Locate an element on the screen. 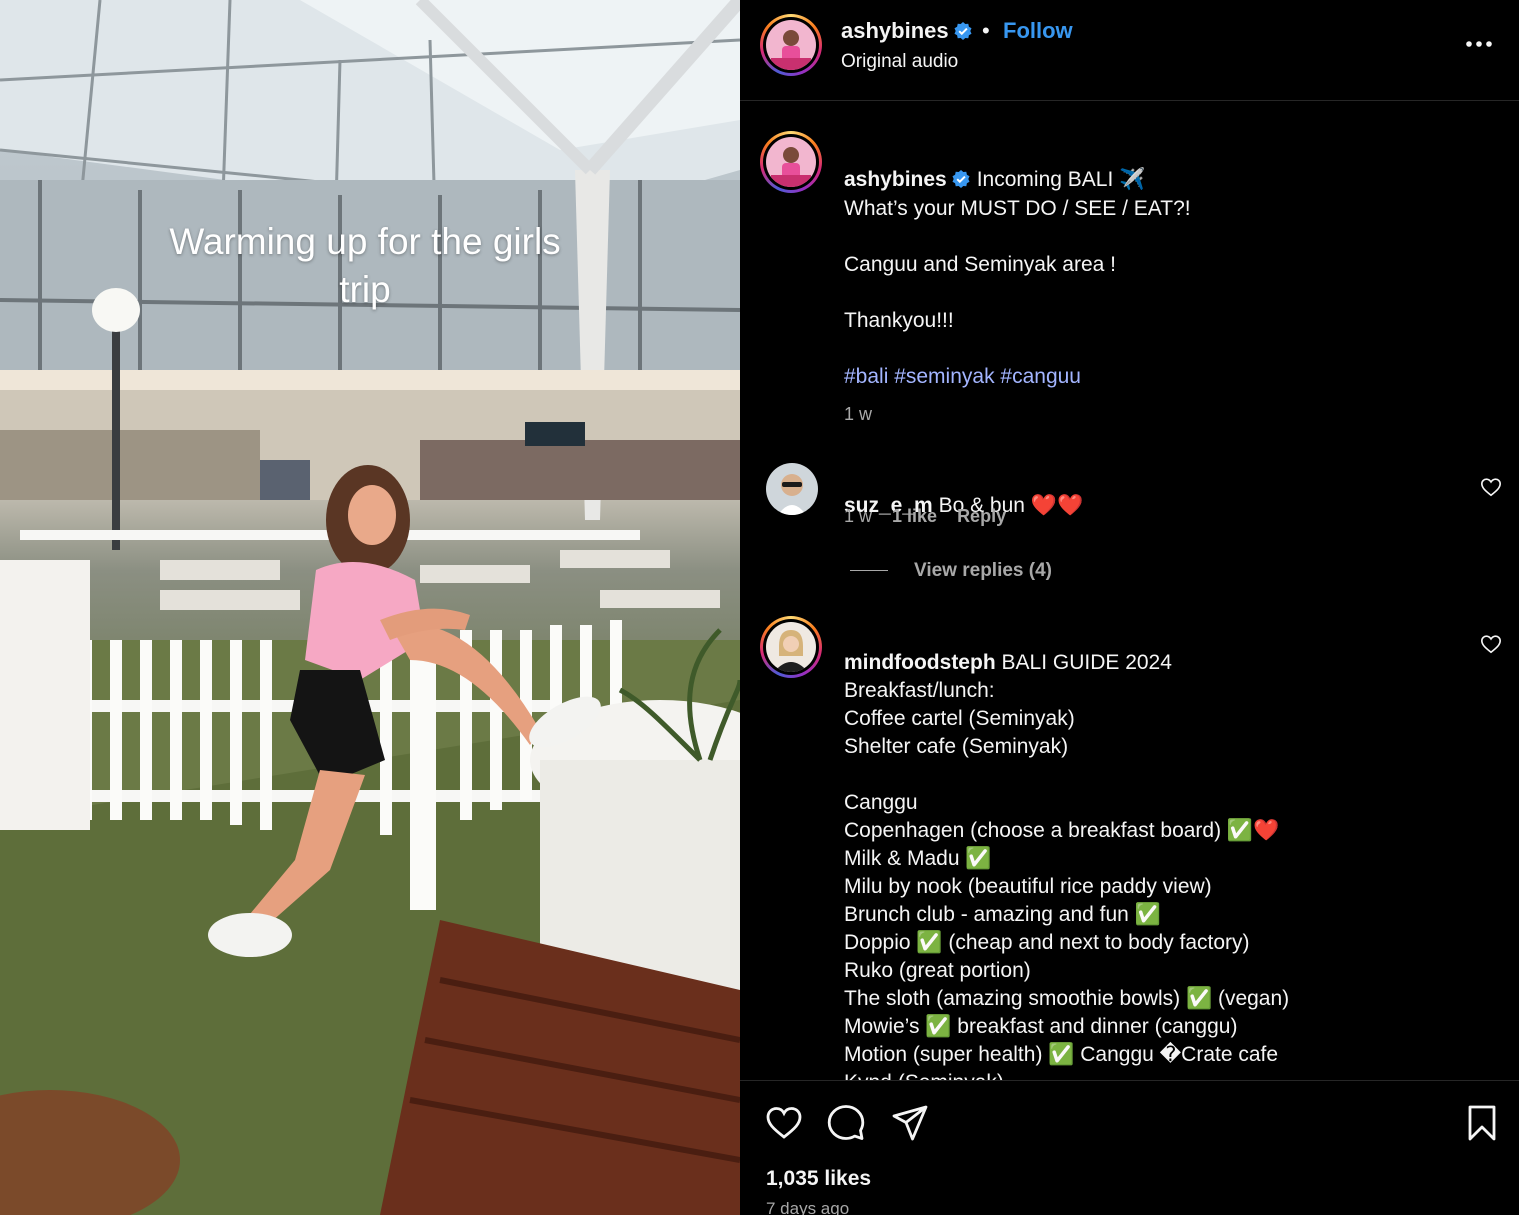 This screenshot has width=1519, height=1215. post-actions-bar: 1,035 likes 7 days ago is located at coordinates (1129, 1147).